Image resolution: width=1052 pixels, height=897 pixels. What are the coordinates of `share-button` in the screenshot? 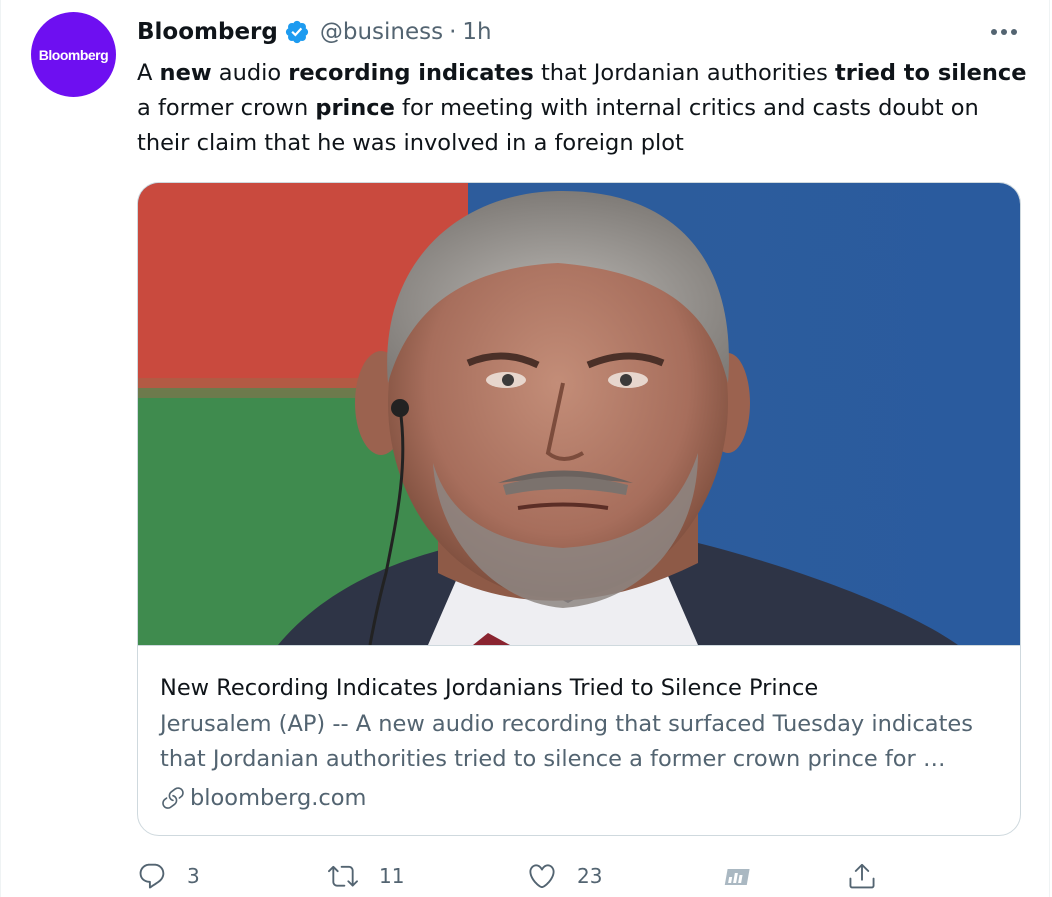 It's located at (862, 876).